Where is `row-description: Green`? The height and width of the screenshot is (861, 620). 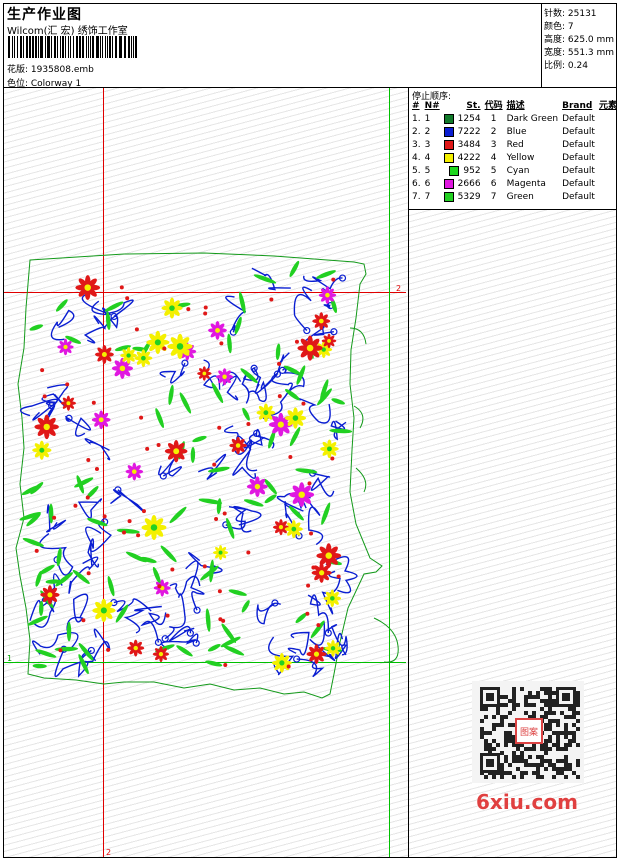 row-description: Green is located at coordinates (520, 197).